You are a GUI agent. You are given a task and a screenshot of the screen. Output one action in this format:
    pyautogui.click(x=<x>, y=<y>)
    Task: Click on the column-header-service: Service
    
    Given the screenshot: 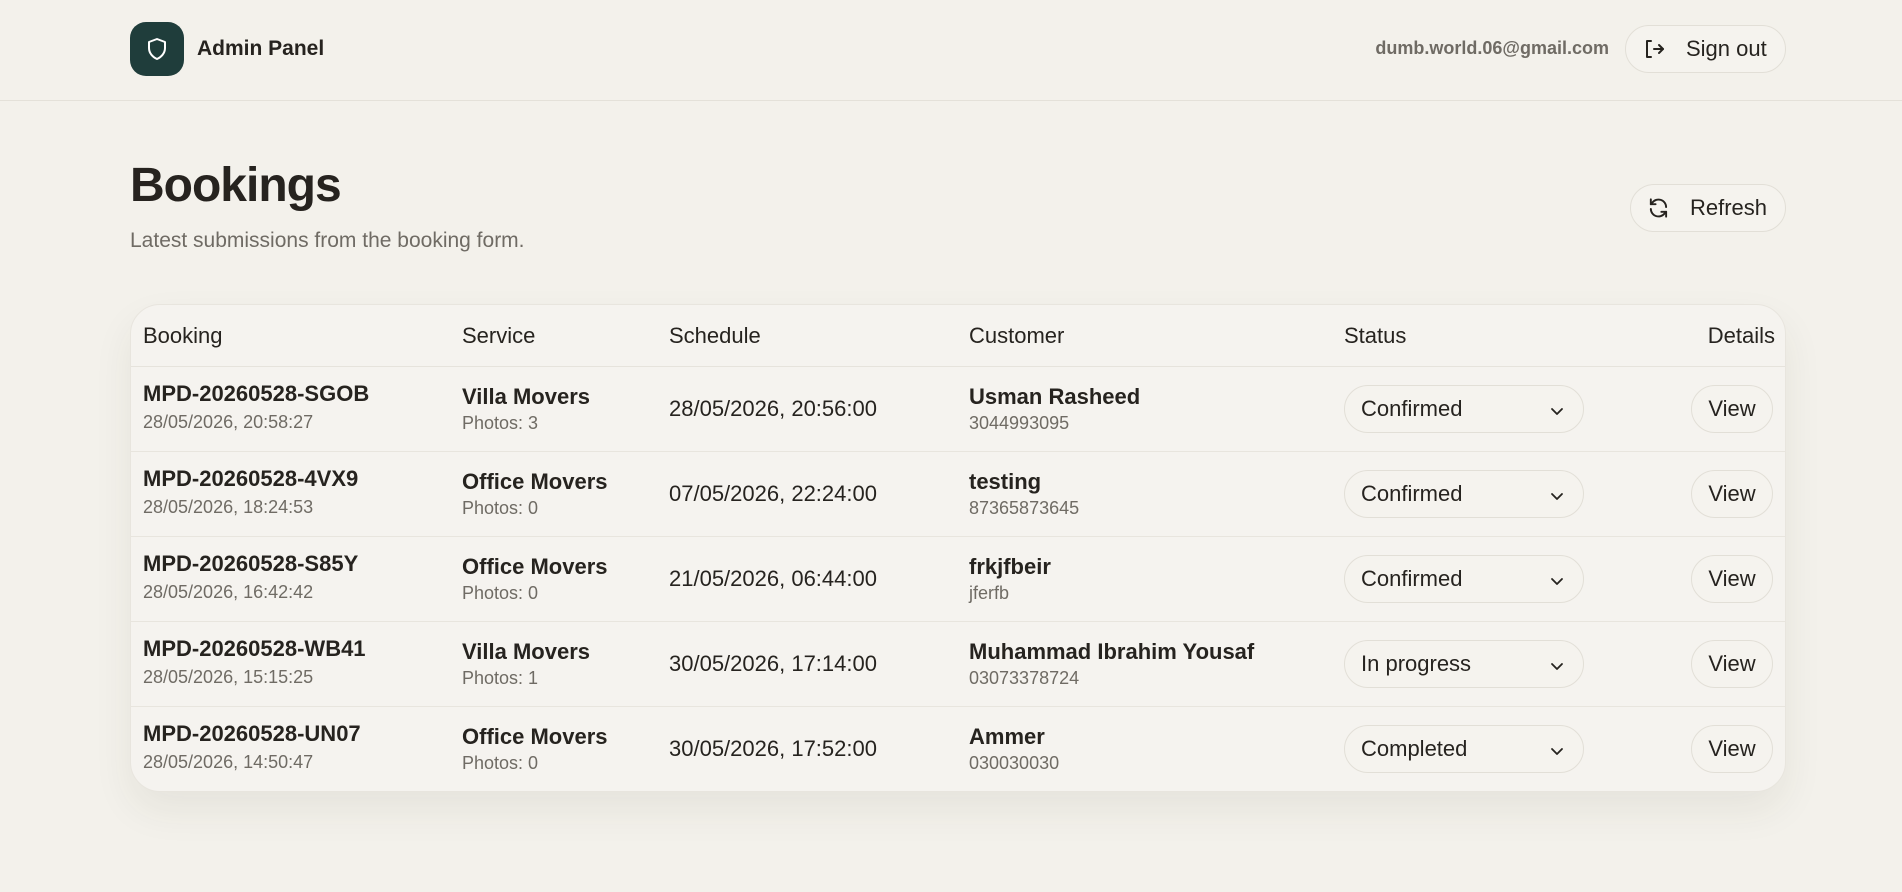 What is the action you would take?
    pyautogui.click(x=499, y=335)
    